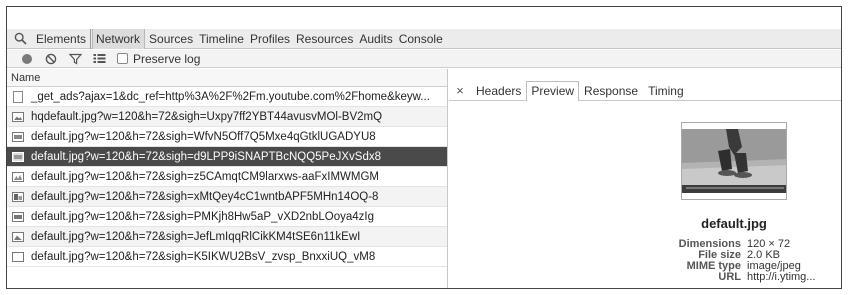  I want to click on record-button, so click(27, 59).